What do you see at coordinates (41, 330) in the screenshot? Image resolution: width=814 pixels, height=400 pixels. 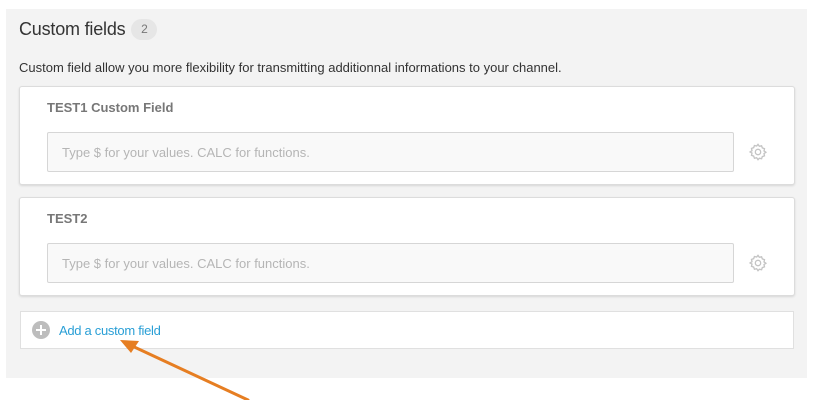 I see `plus-circle-icon` at bounding box center [41, 330].